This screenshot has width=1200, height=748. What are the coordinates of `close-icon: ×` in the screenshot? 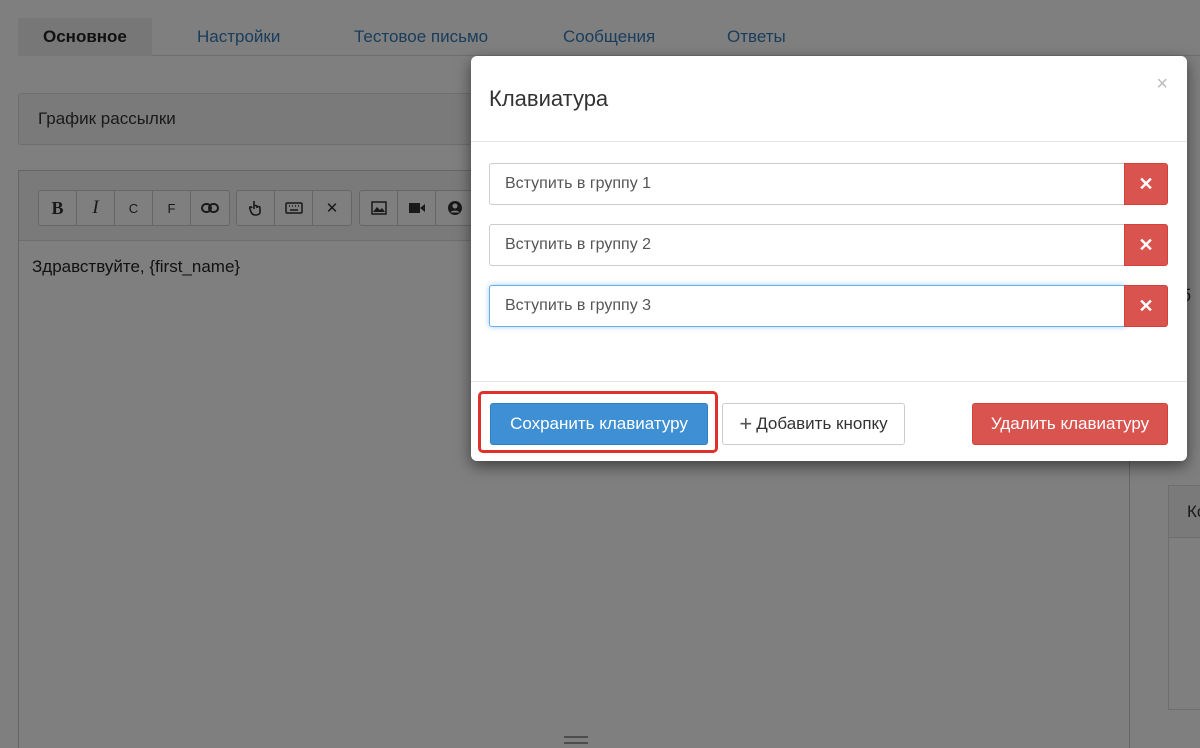 It's located at (1162, 84).